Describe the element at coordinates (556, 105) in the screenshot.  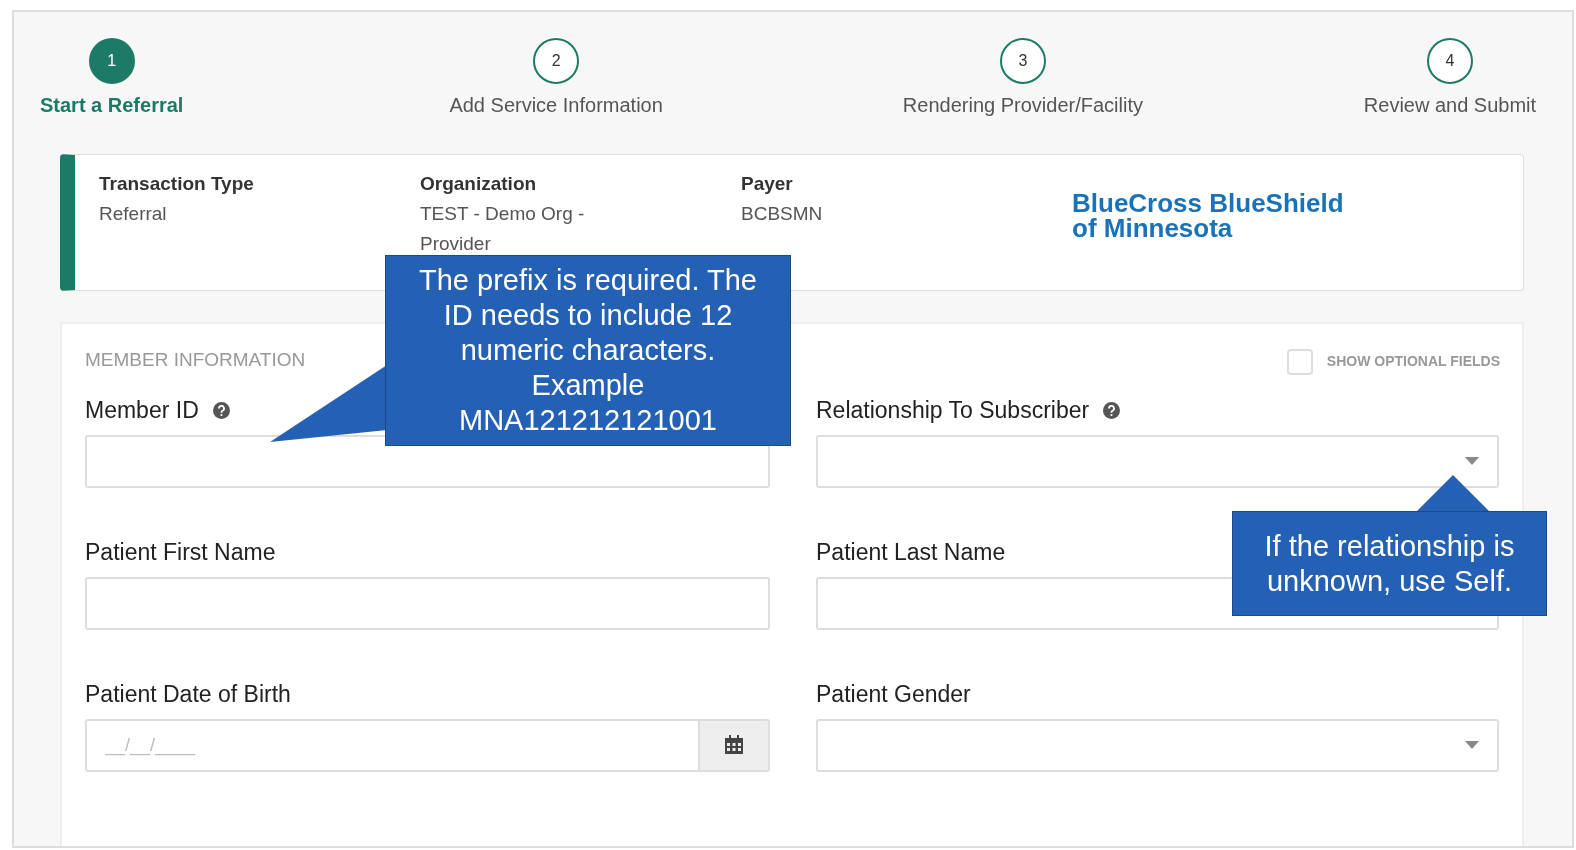
I see `step-label: Add Service Information` at that location.